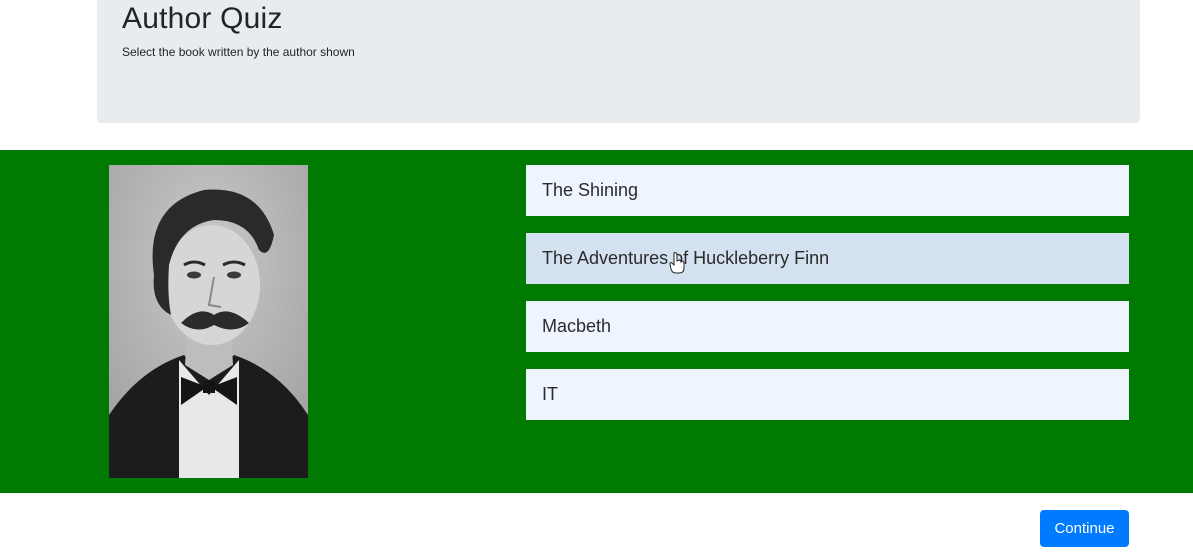 This screenshot has height=557, width=1193. I want to click on answer-option: The Adventures of Huckleberry Finn, so click(827, 258).